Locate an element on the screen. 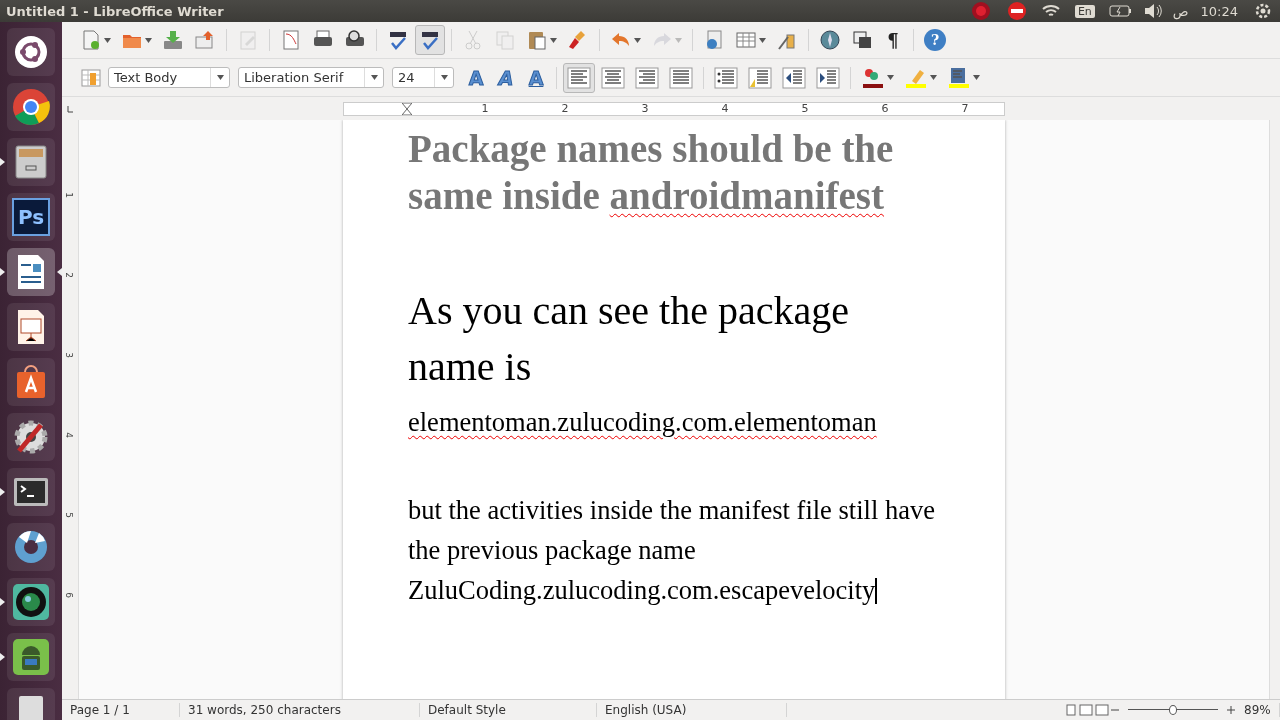  compass-icon is located at coordinates (830, 40).